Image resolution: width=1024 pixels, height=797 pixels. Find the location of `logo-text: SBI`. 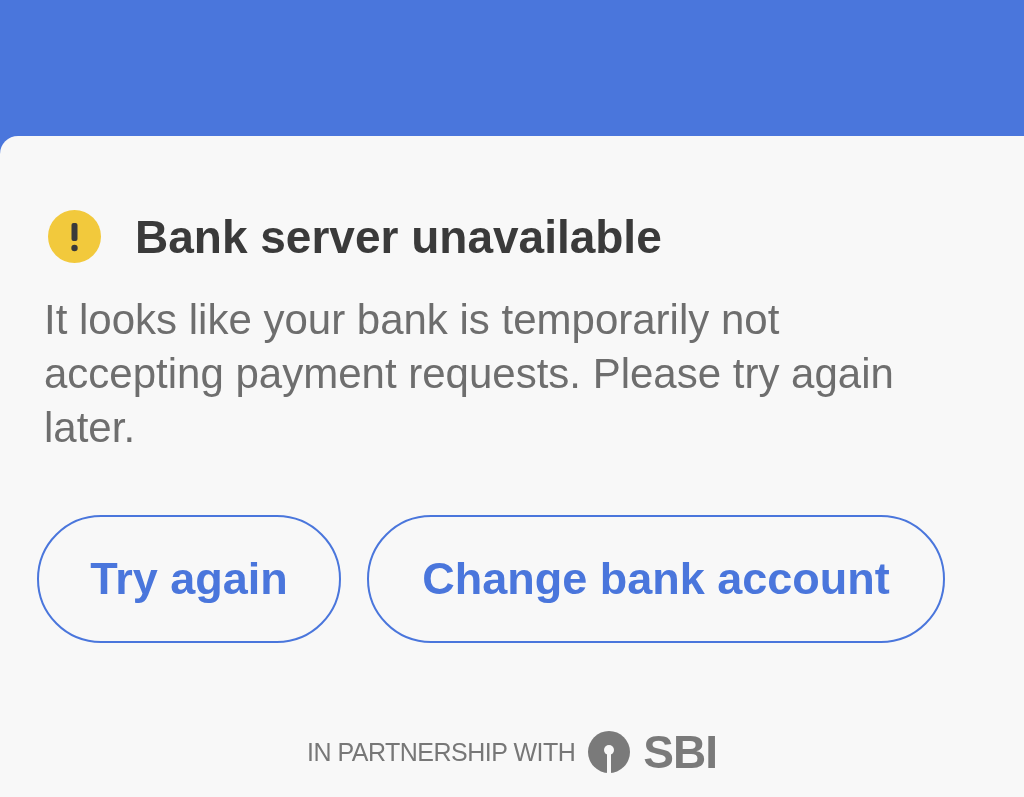

logo-text: SBI is located at coordinates (680, 752).